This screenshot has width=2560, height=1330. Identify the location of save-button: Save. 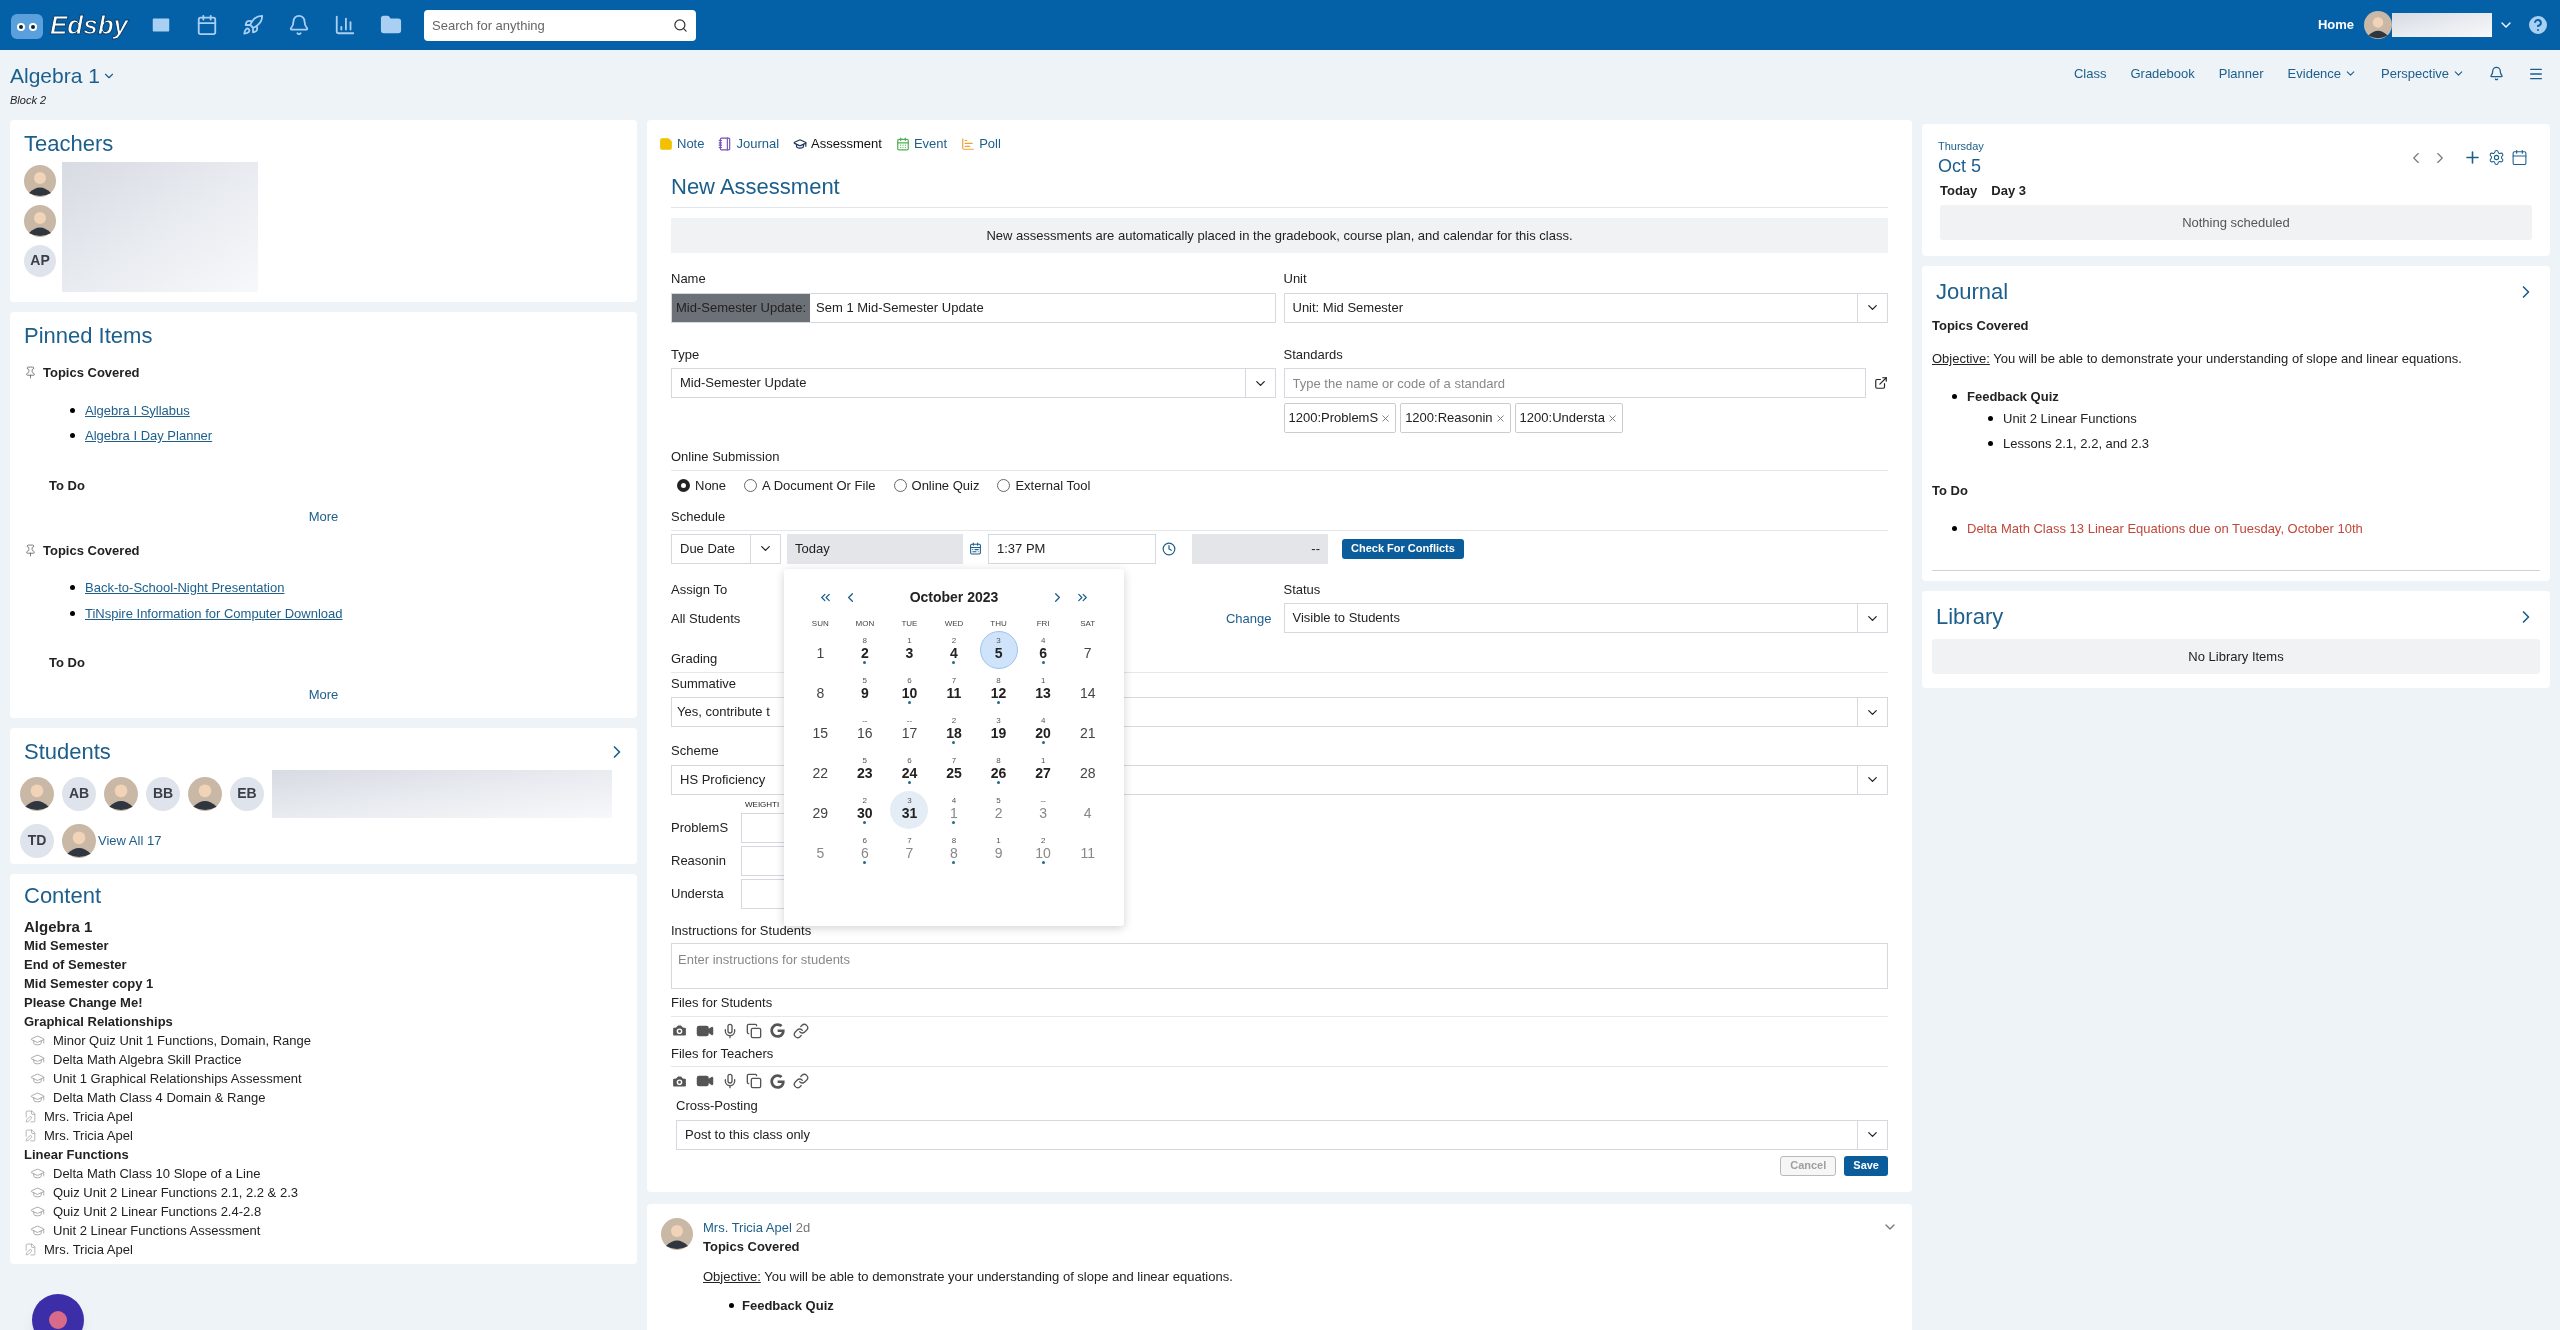
(1866, 1165).